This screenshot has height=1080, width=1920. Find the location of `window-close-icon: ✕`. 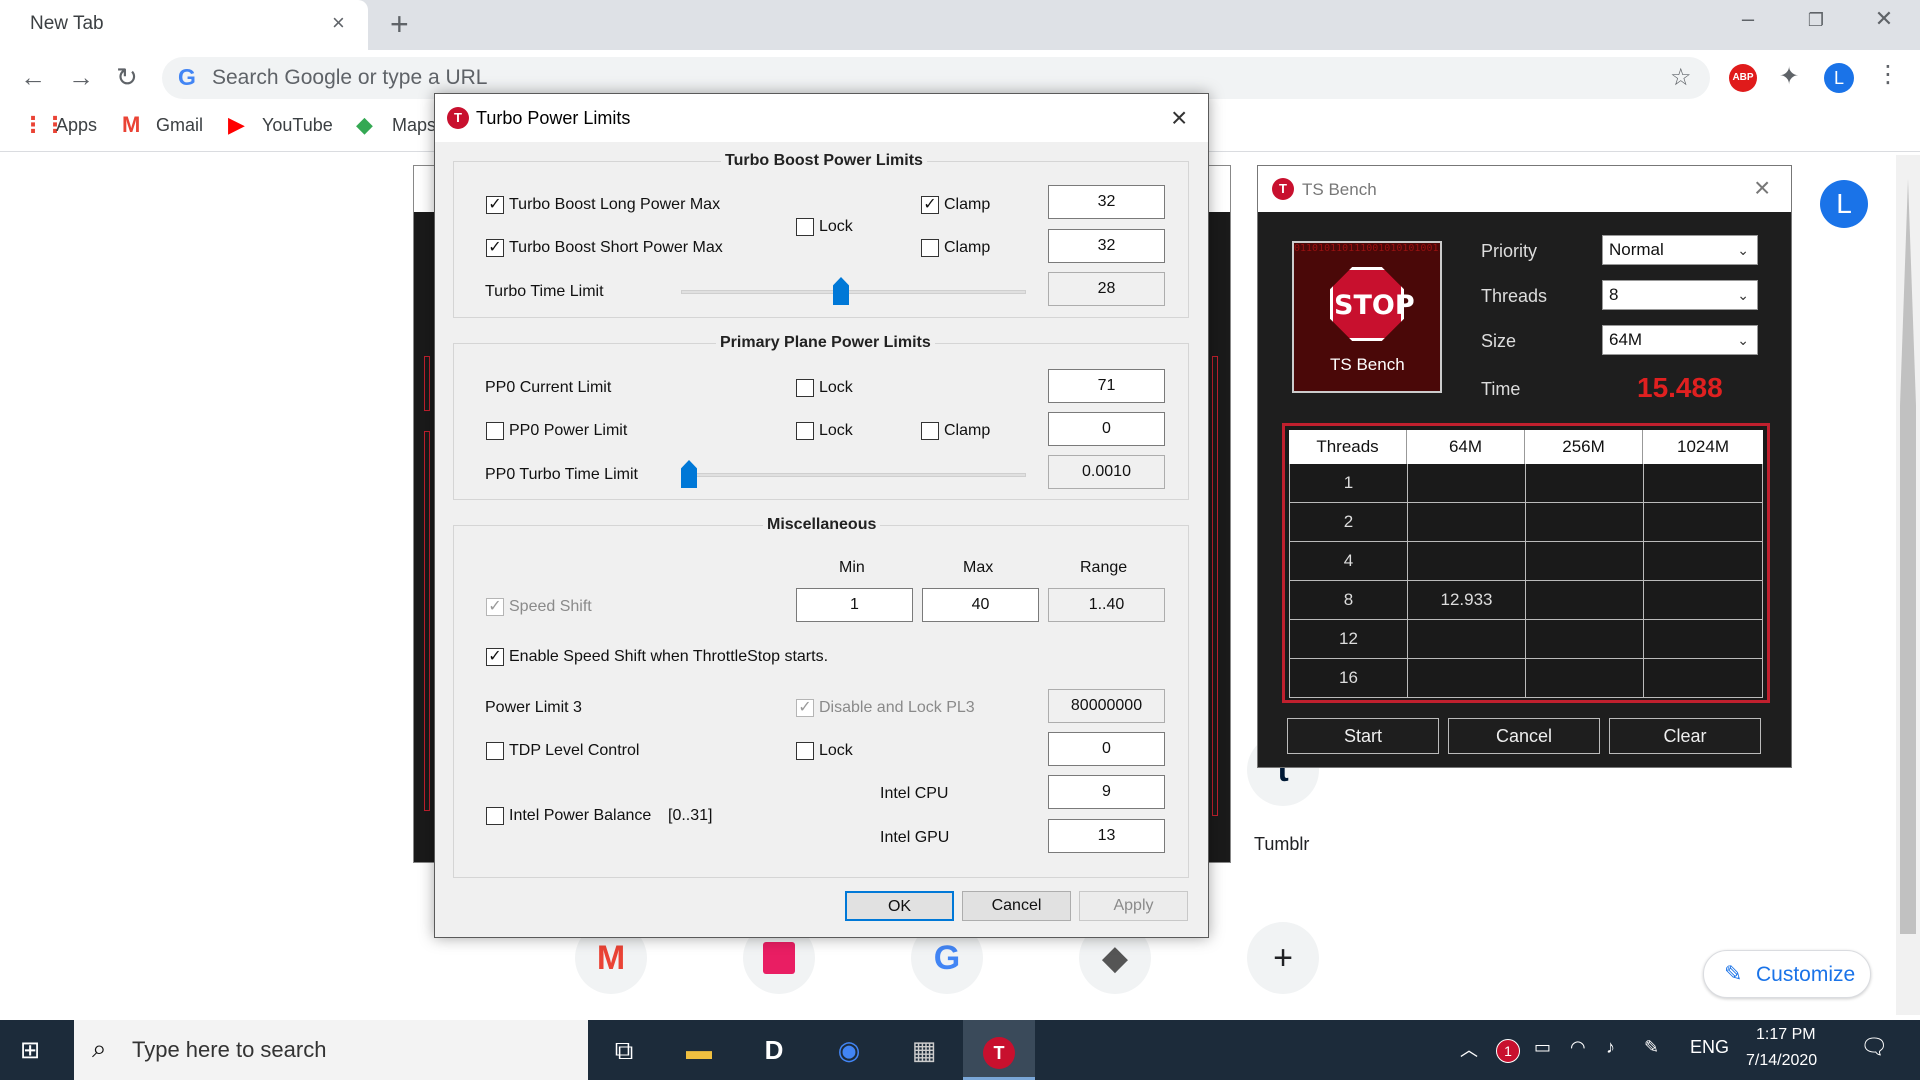

window-close-icon: ✕ is located at coordinates (1884, 19).